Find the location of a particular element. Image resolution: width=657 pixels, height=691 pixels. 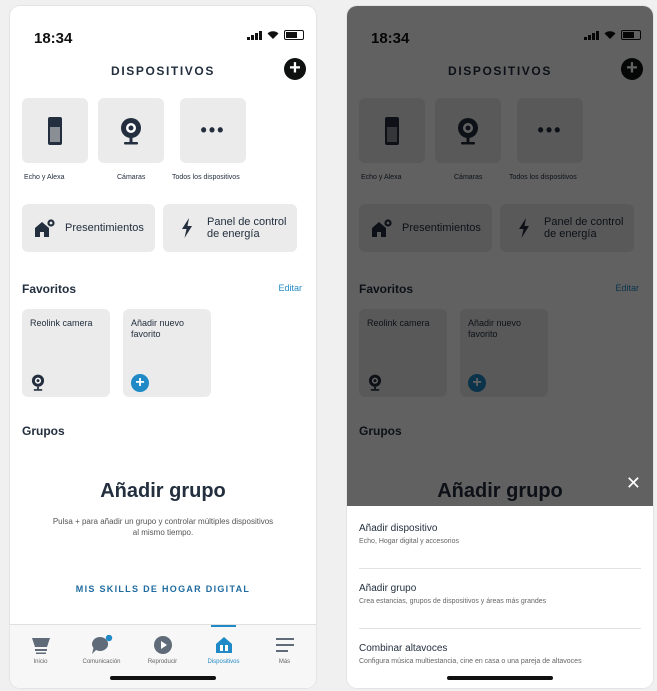

signal-icon is located at coordinates (254, 35).